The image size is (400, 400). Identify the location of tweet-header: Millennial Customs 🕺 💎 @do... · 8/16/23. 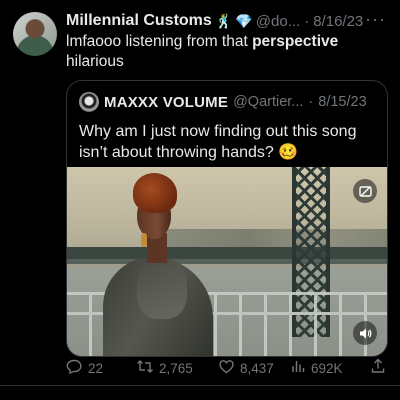
(214, 21).